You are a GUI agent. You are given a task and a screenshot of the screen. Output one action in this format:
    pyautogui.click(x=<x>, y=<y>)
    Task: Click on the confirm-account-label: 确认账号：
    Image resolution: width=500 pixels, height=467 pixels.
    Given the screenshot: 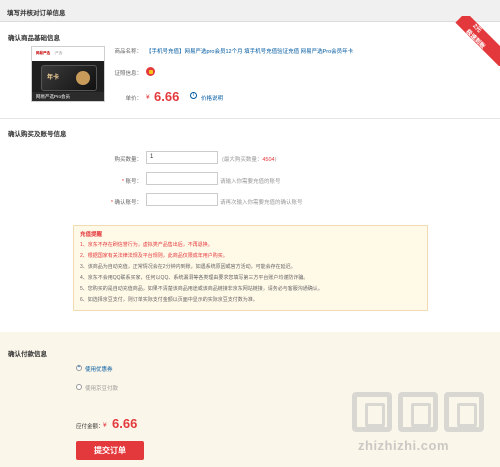 What is the action you would take?
    pyautogui.click(x=128, y=203)
    